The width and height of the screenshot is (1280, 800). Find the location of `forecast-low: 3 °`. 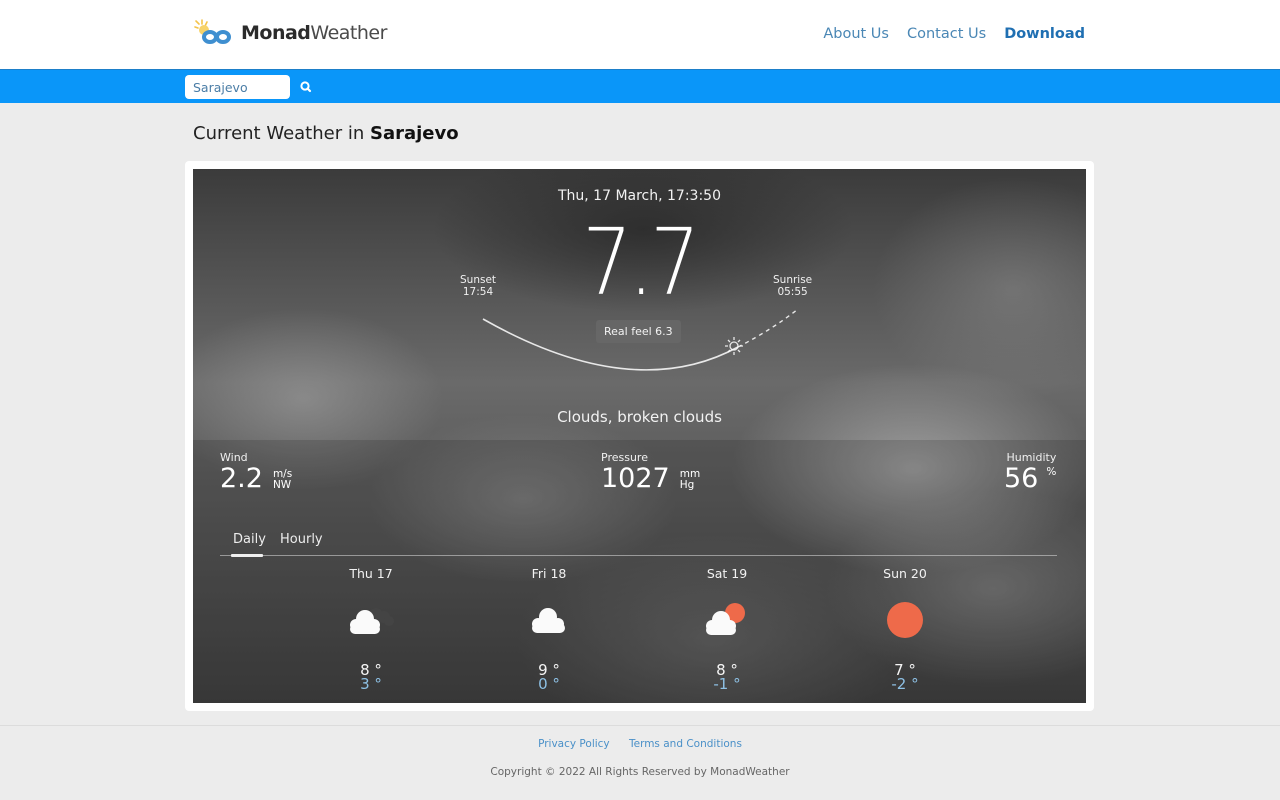

forecast-low: 3 ° is located at coordinates (371, 684).